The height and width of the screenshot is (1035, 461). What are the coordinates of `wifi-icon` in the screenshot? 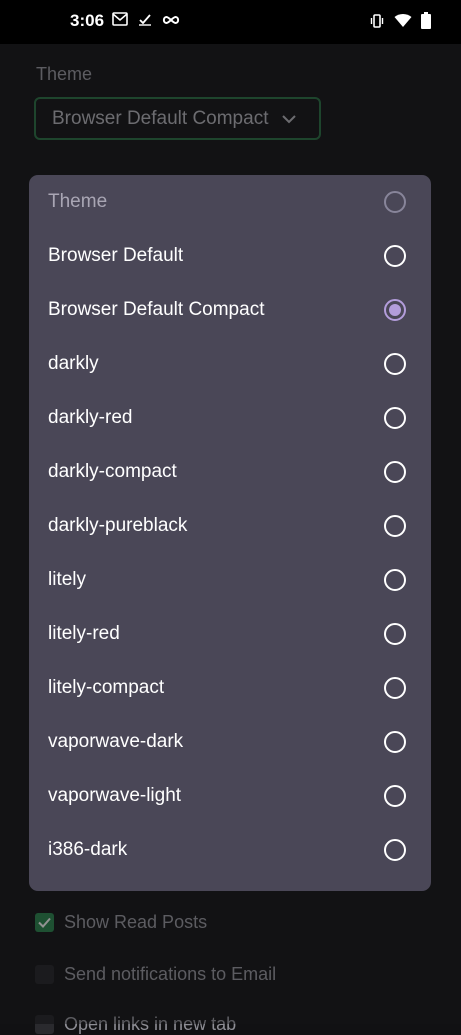 It's located at (403, 23).